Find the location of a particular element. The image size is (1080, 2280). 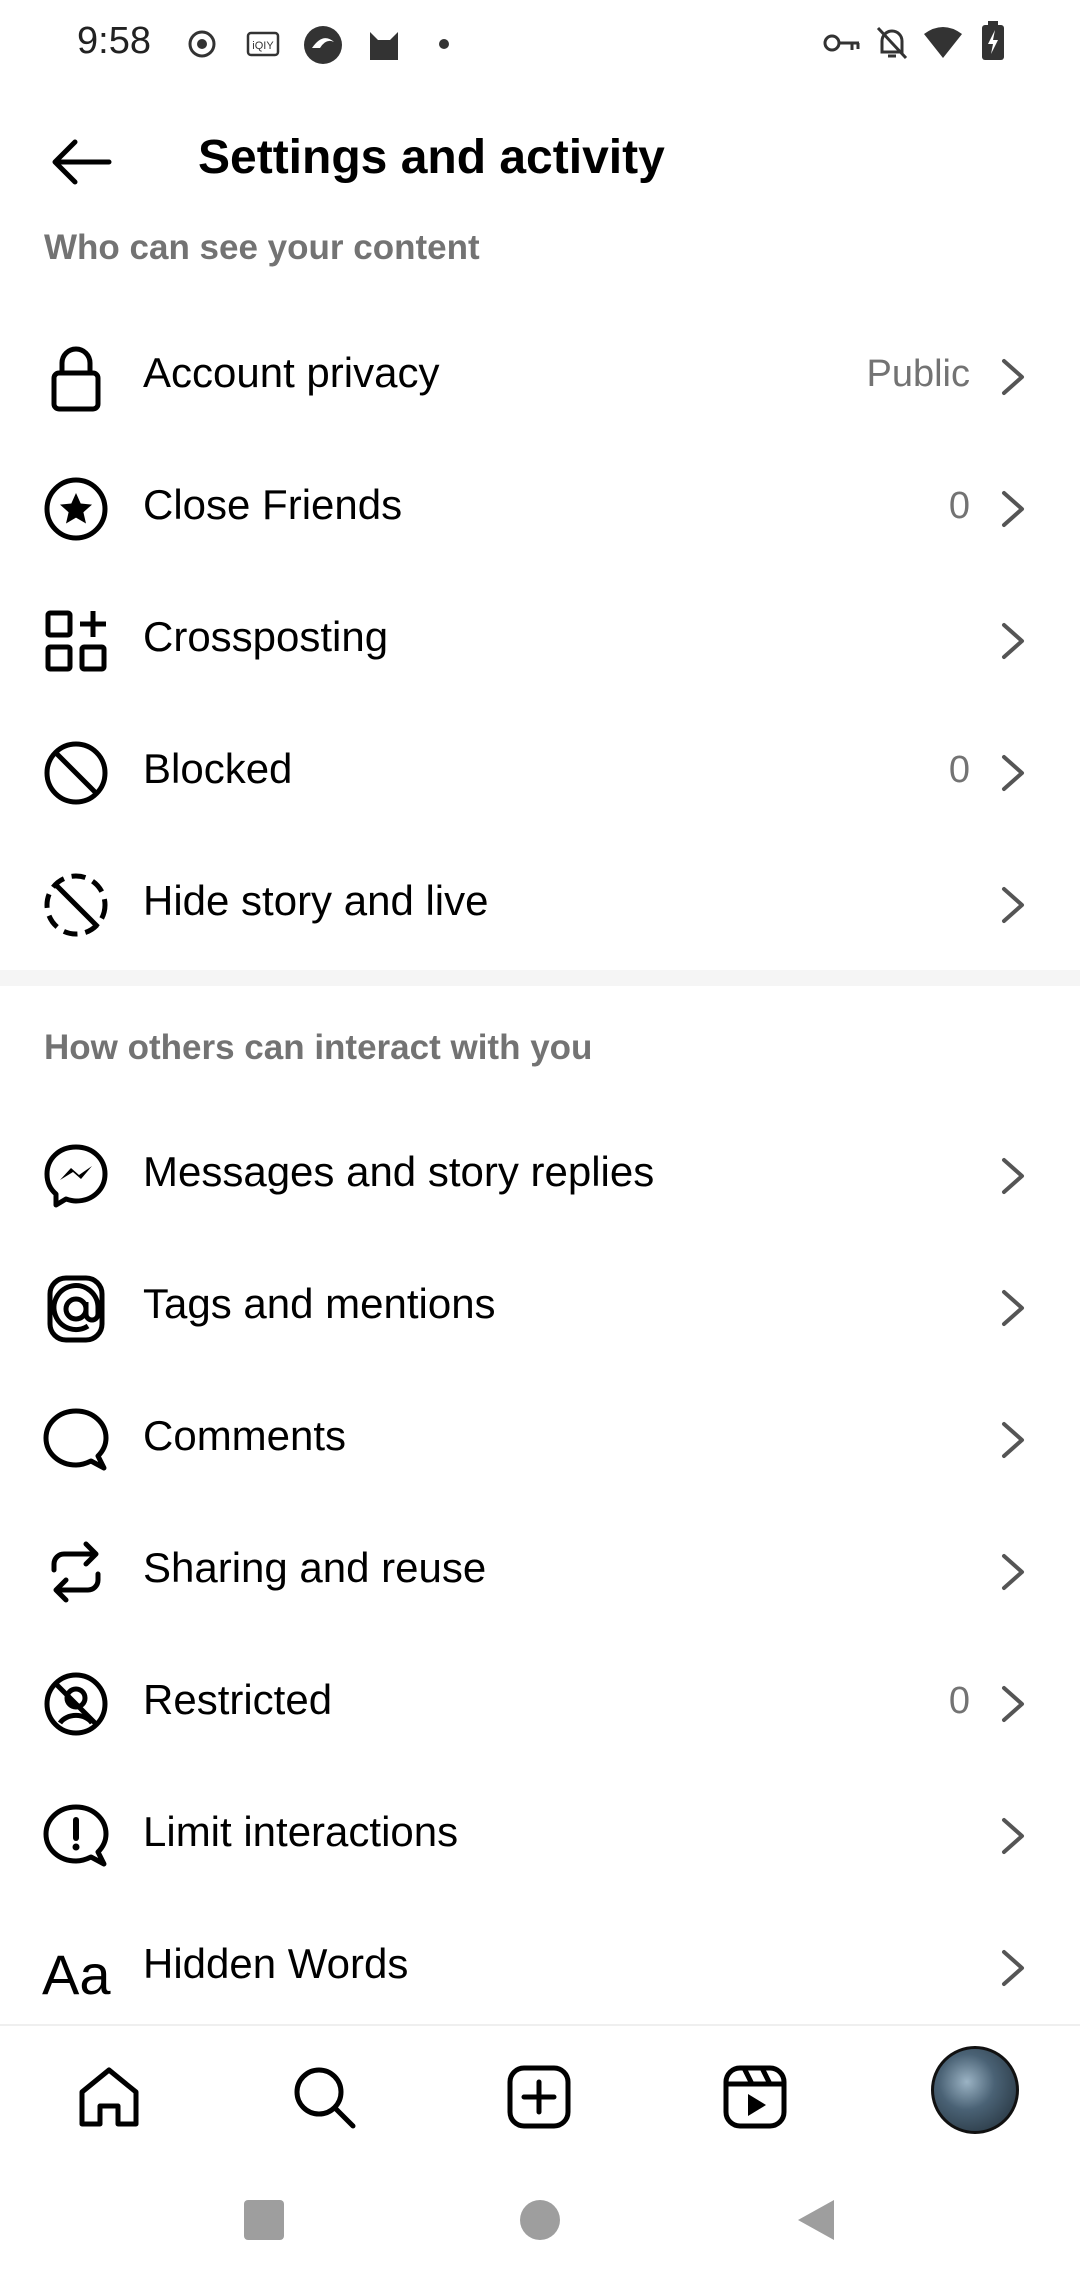

search-icon is located at coordinates (325, 2098).